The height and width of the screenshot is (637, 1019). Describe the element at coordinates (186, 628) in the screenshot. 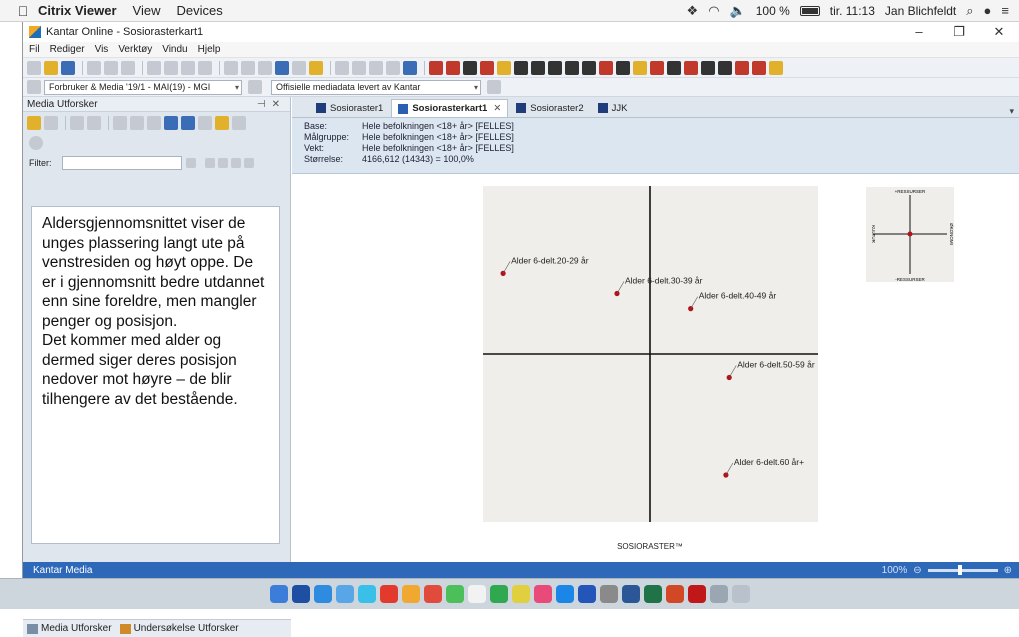

I see `tab-survey-explorer: Undersøkelse Utforsker` at that location.